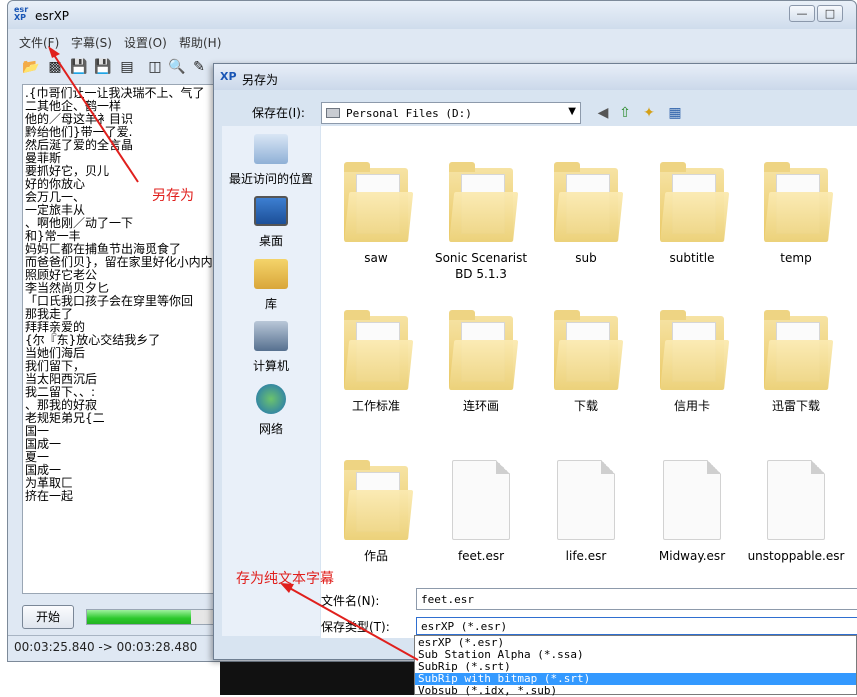 The width and height of the screenshot is (857, 697). What do you see at coordinates (54, 52) in the screenshot?
I see `arrow-head-file-menu` at bounding box center [54, 52].